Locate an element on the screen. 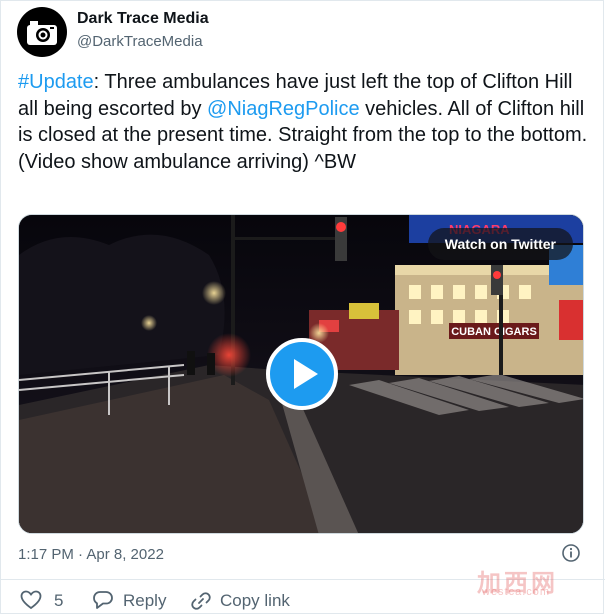 This screenshot has width=606, height=616. watermark-sub: westca.com is located at coordinates (516, 592).